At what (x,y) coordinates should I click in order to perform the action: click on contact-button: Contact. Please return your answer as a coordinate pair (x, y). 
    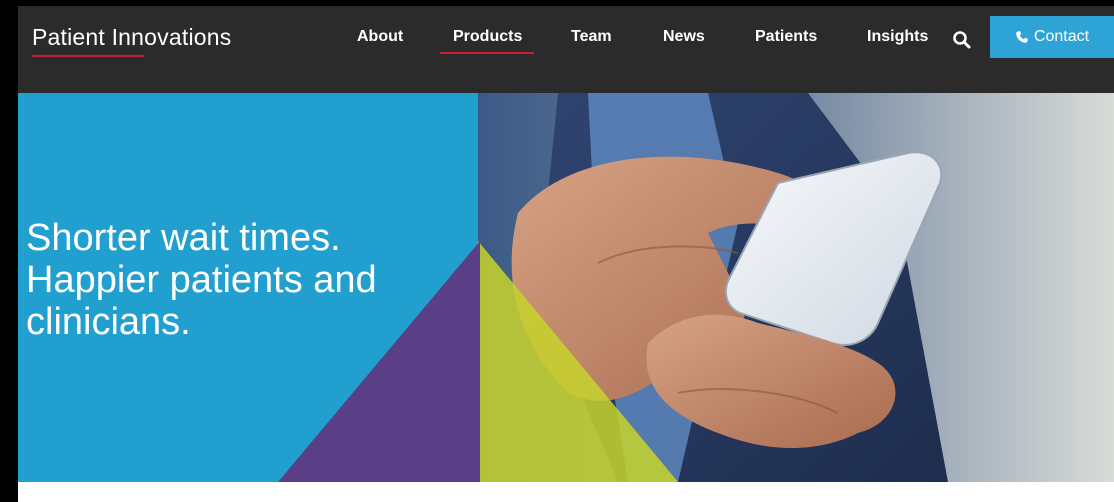
    Looking at the image, I should click on (1052, 37).